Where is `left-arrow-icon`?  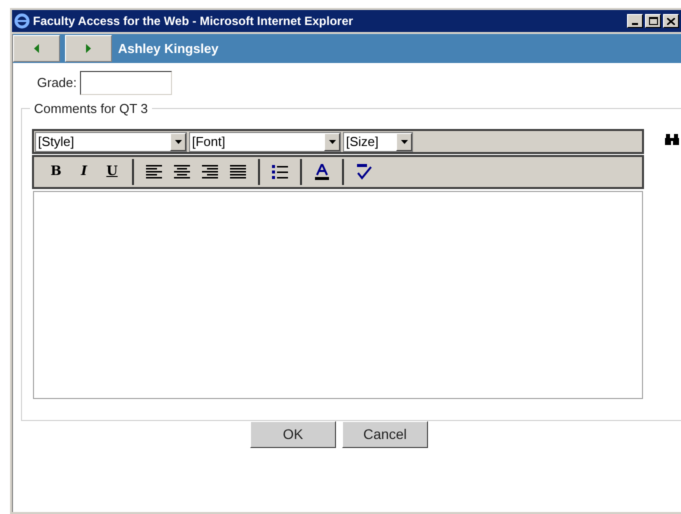
left-arrow-icon is located at coordinates (36, 48).